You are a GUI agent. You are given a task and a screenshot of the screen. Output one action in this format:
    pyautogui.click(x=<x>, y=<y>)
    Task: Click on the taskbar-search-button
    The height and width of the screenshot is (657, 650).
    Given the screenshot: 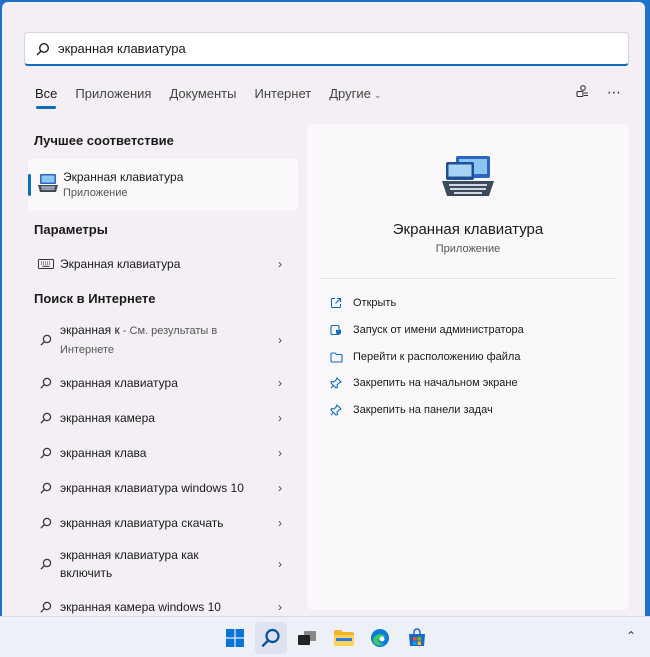 What is the action you would take?
    pyautogui.click(x=271, y=638)
    